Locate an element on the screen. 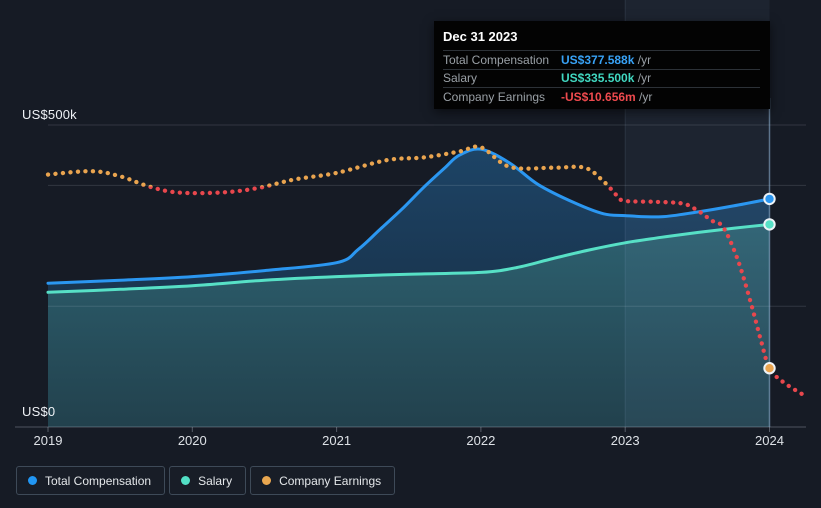  y-axis-label-bottom: US$0 is located at coordinates (39, 411).